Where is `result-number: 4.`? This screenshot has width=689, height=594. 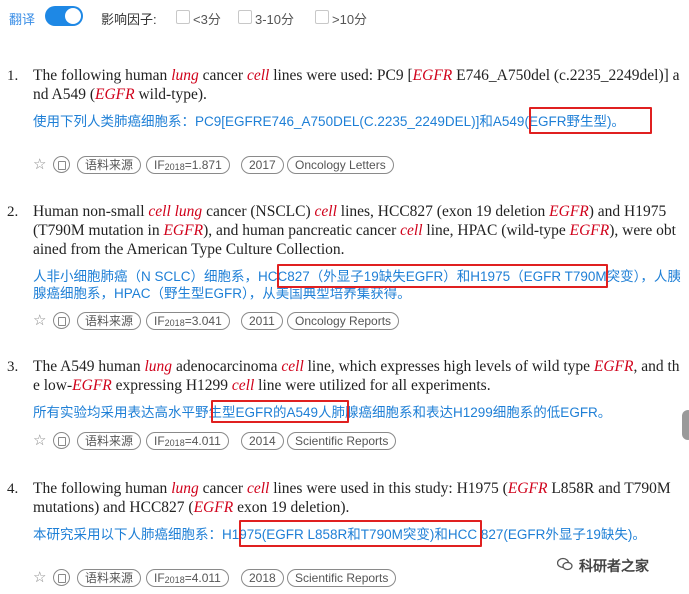 result-number: 4. is located at coordinates (13, 489).